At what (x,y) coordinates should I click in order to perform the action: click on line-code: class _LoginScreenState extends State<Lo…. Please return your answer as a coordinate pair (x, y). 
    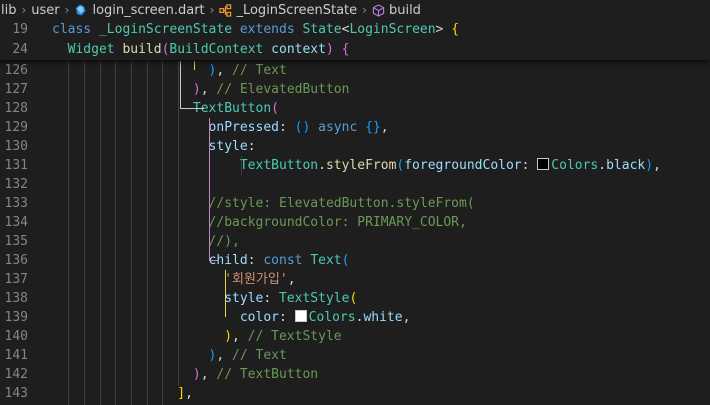
    Looking at the image, I should click on (255, 30).